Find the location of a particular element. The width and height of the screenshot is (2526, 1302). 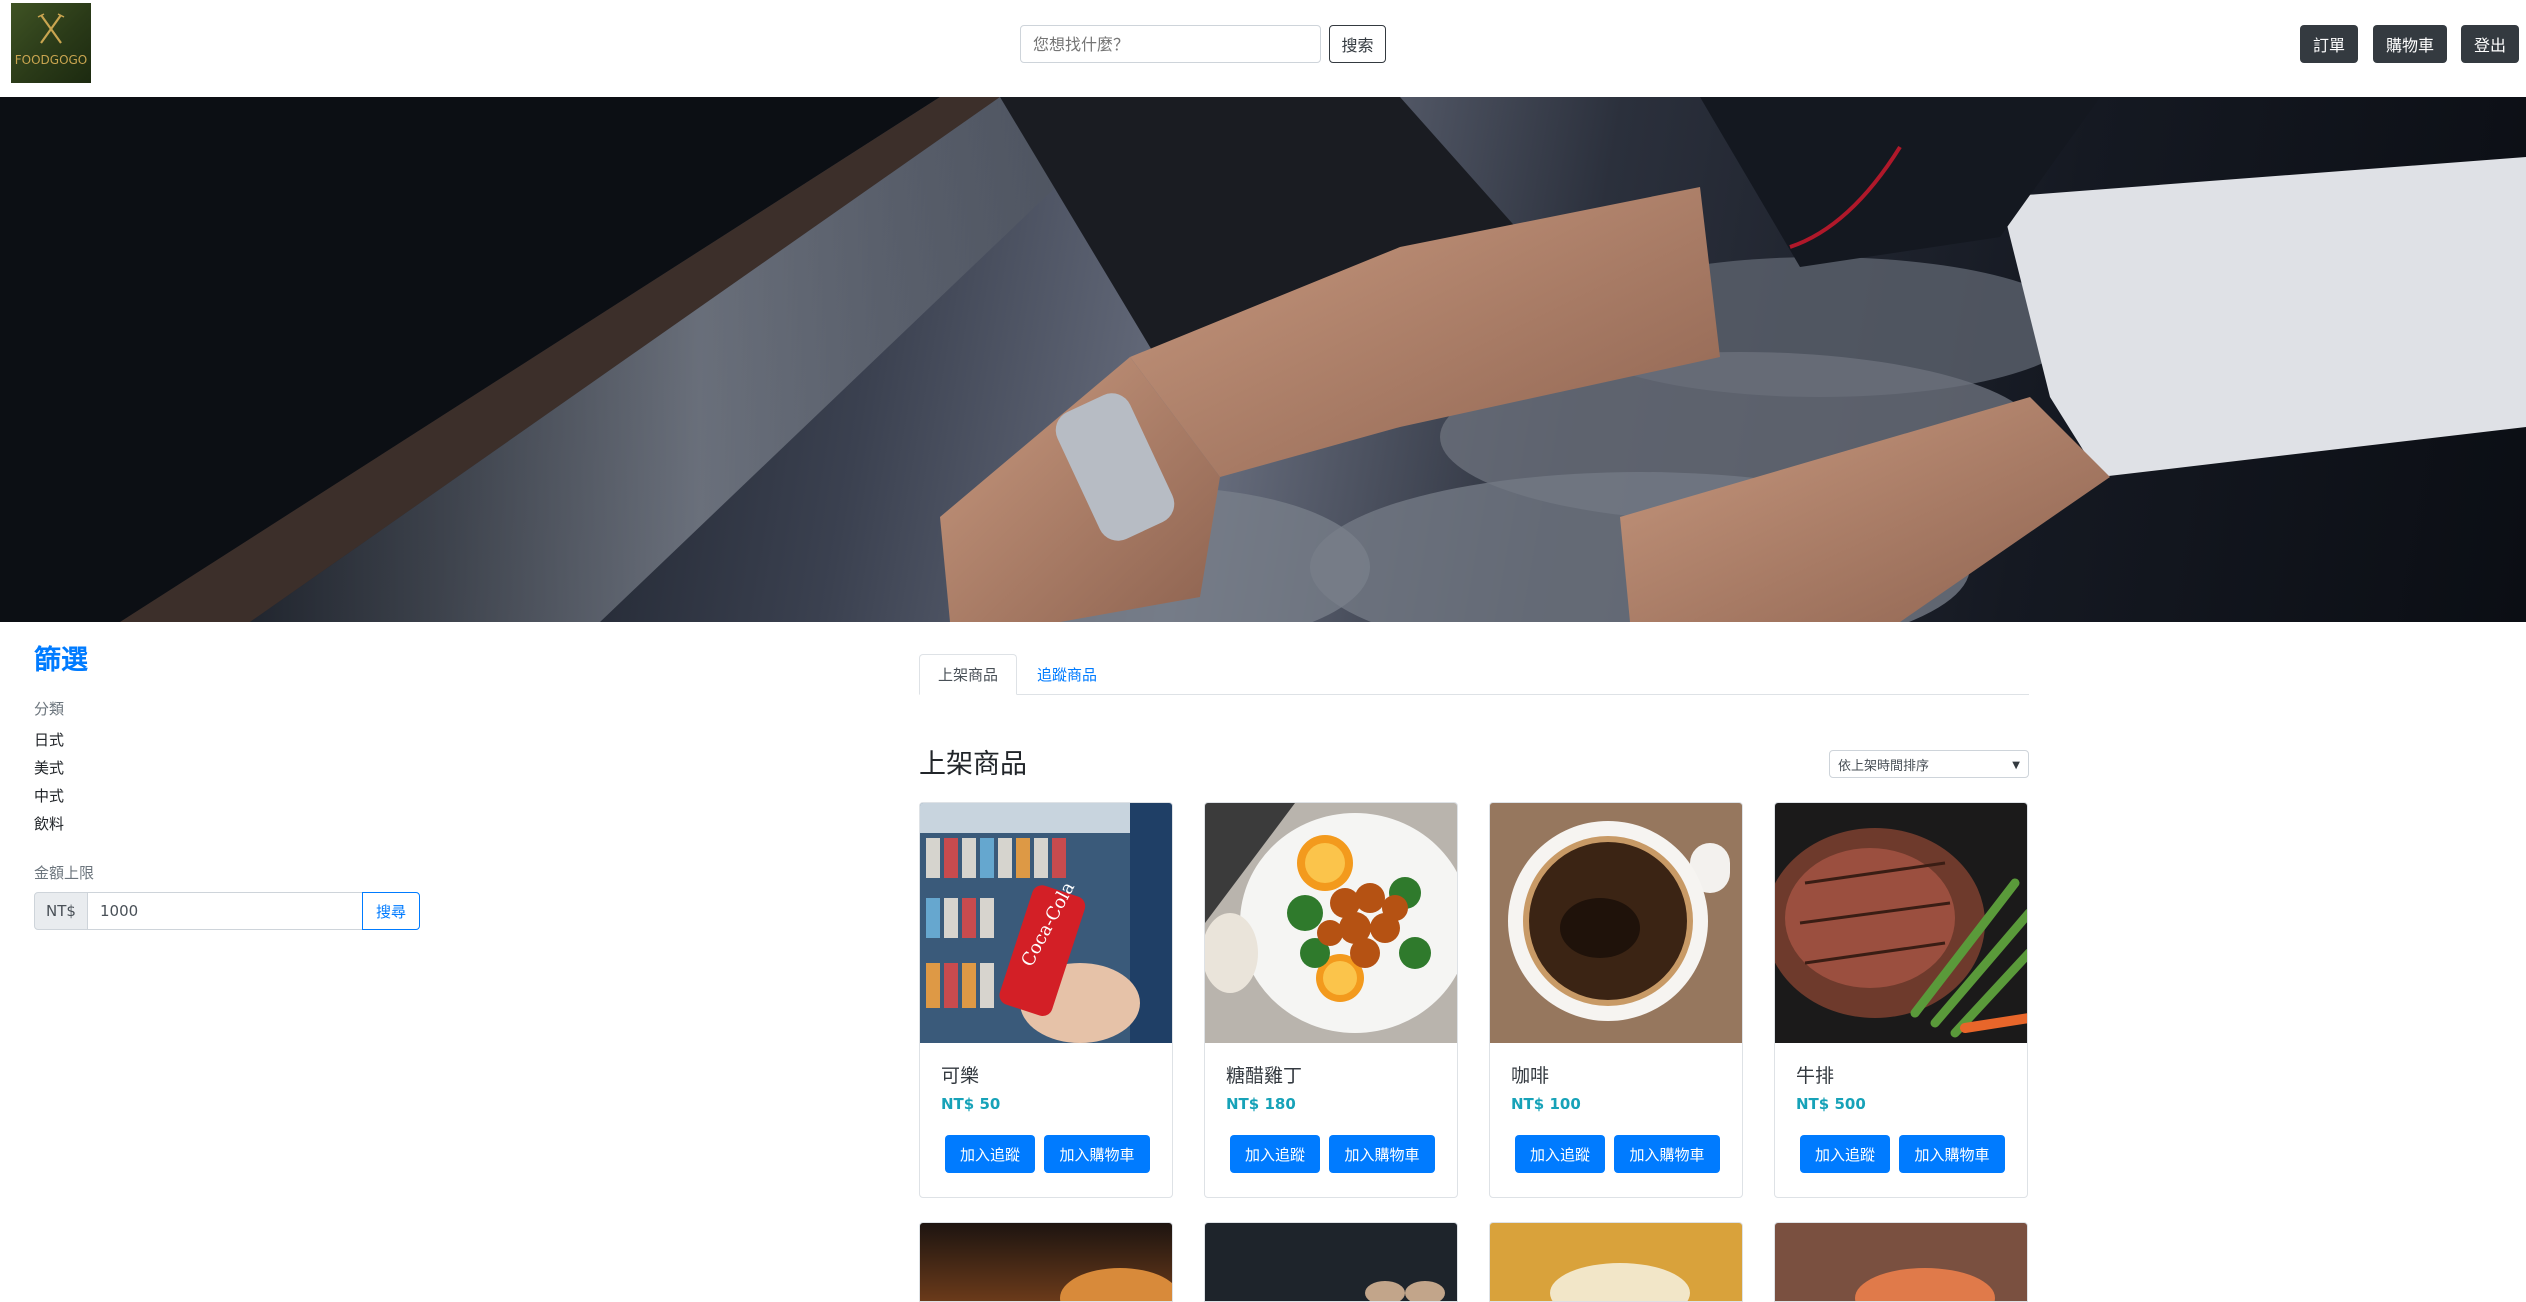

product-name: 牛排 is located at coordinates (1815, 1076).